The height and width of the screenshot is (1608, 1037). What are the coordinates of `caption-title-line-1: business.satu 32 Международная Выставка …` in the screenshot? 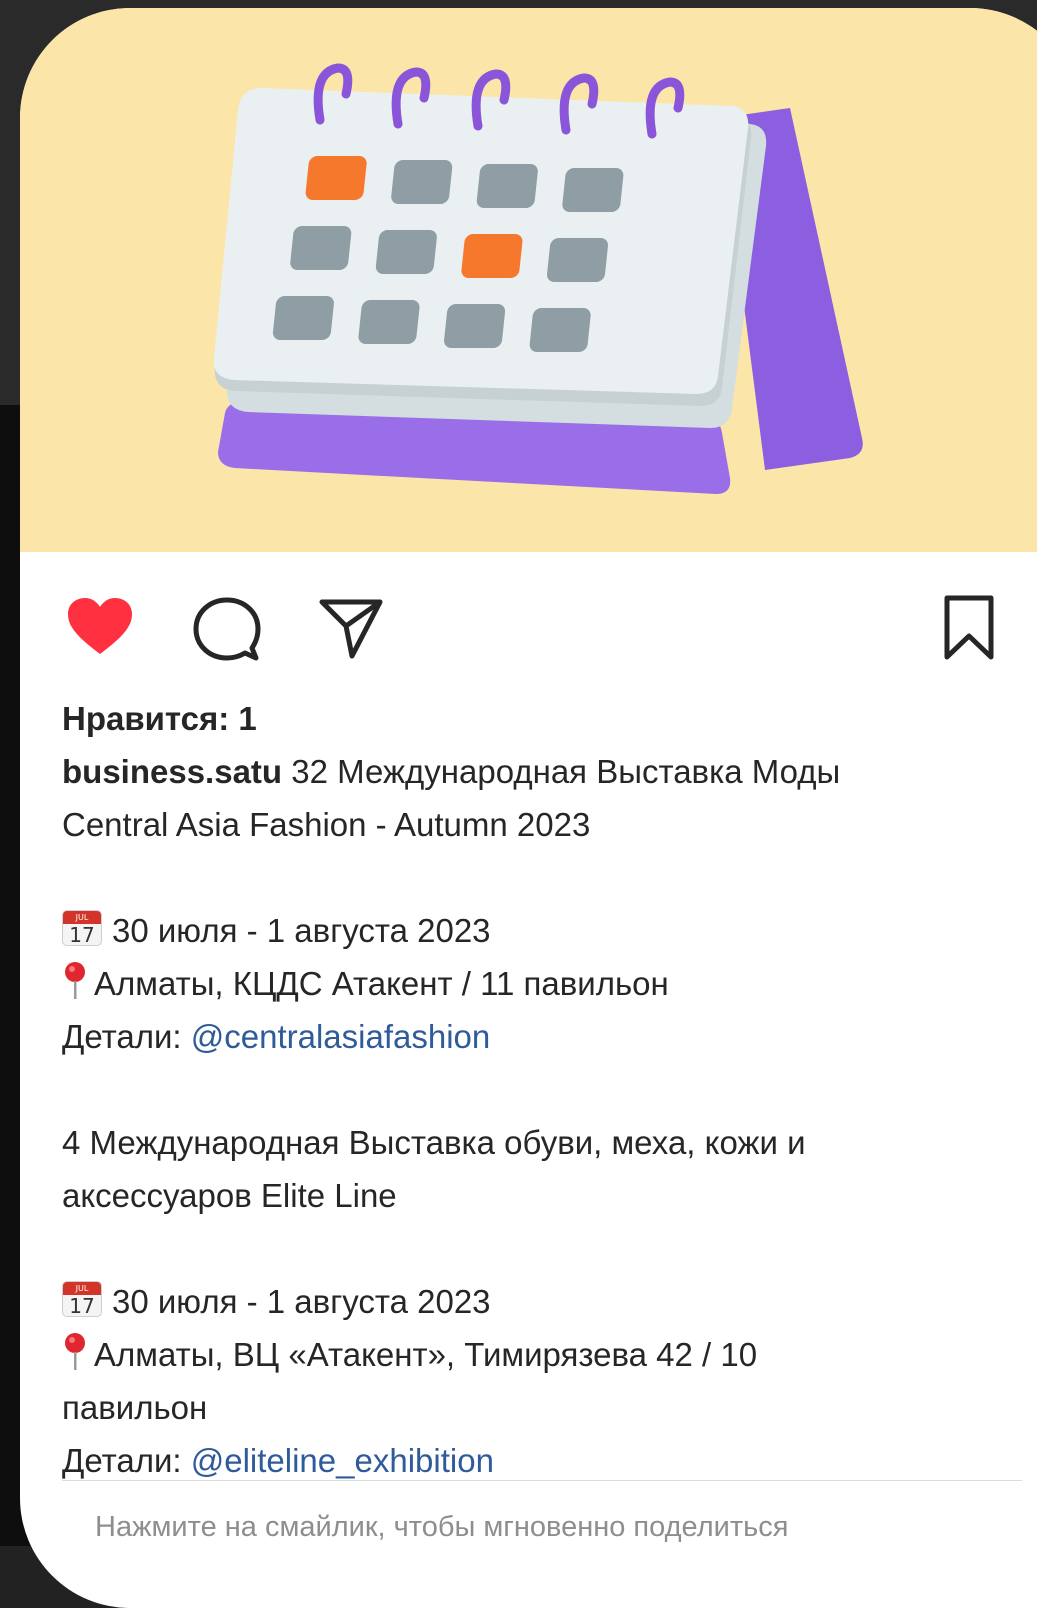 It's located at (537, 771).